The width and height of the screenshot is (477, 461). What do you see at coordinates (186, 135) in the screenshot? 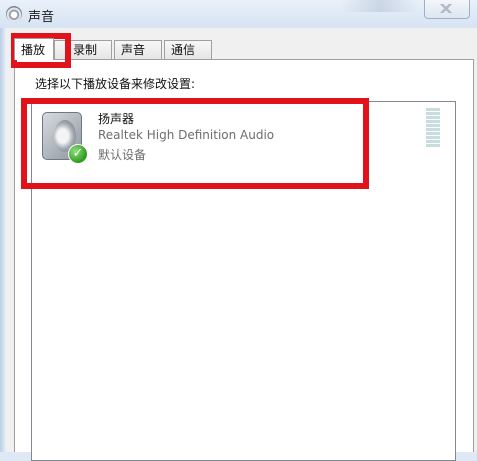
I see `device-description: Realtek High Definition Audio` at bounding box center [186, 135].